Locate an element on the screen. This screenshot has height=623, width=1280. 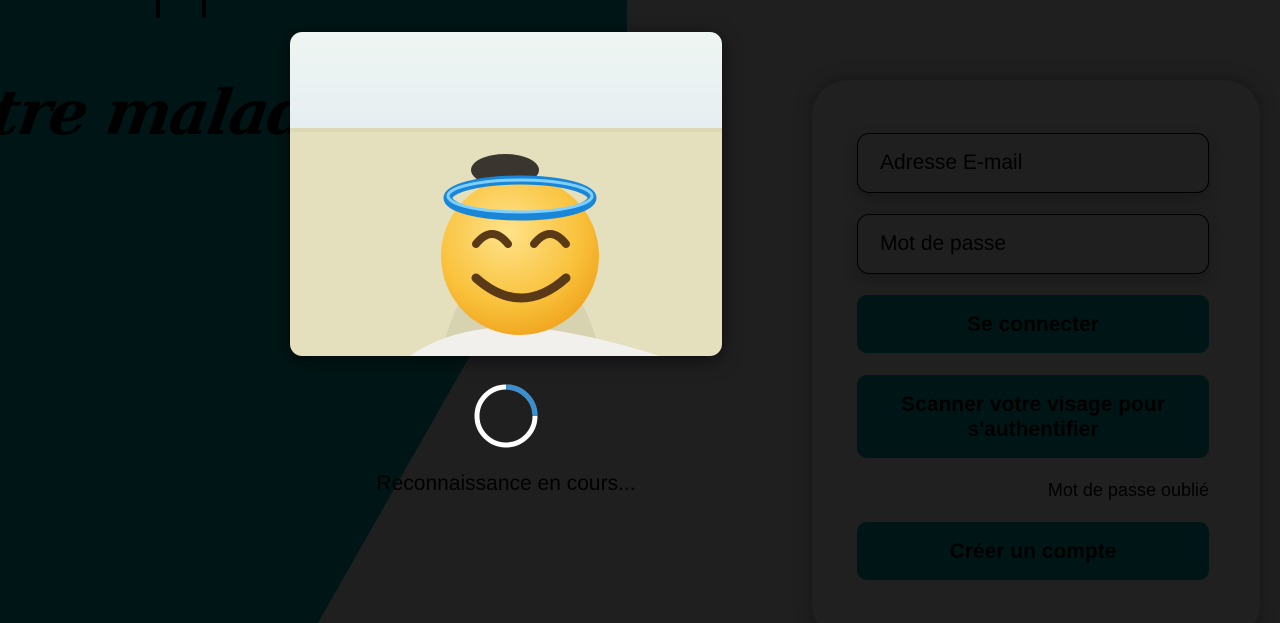
logo-mark is located at coordinates (181, 9).